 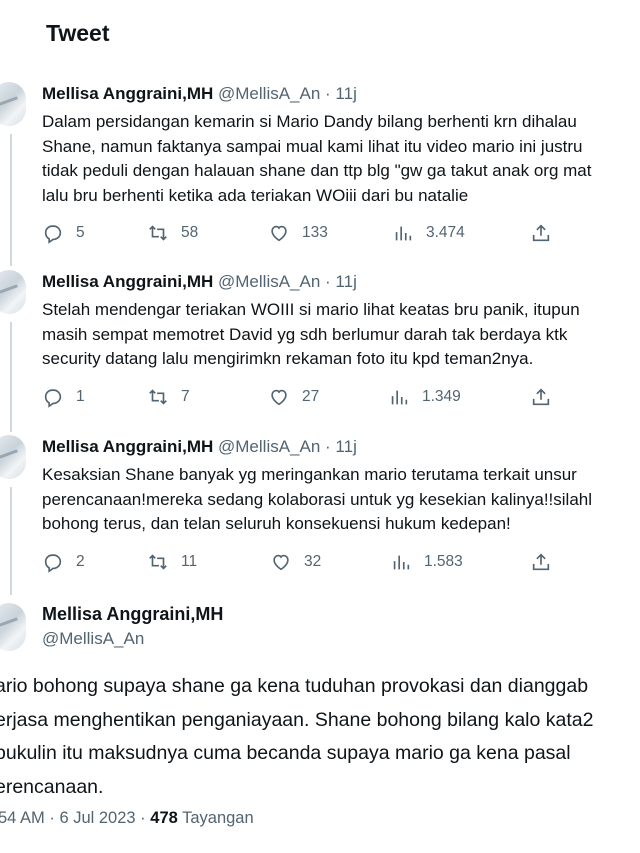 What do you see at coordinates (443, 561) in the screenshot?
I see `views-count: 1.583` at bounding box center [443, 561].